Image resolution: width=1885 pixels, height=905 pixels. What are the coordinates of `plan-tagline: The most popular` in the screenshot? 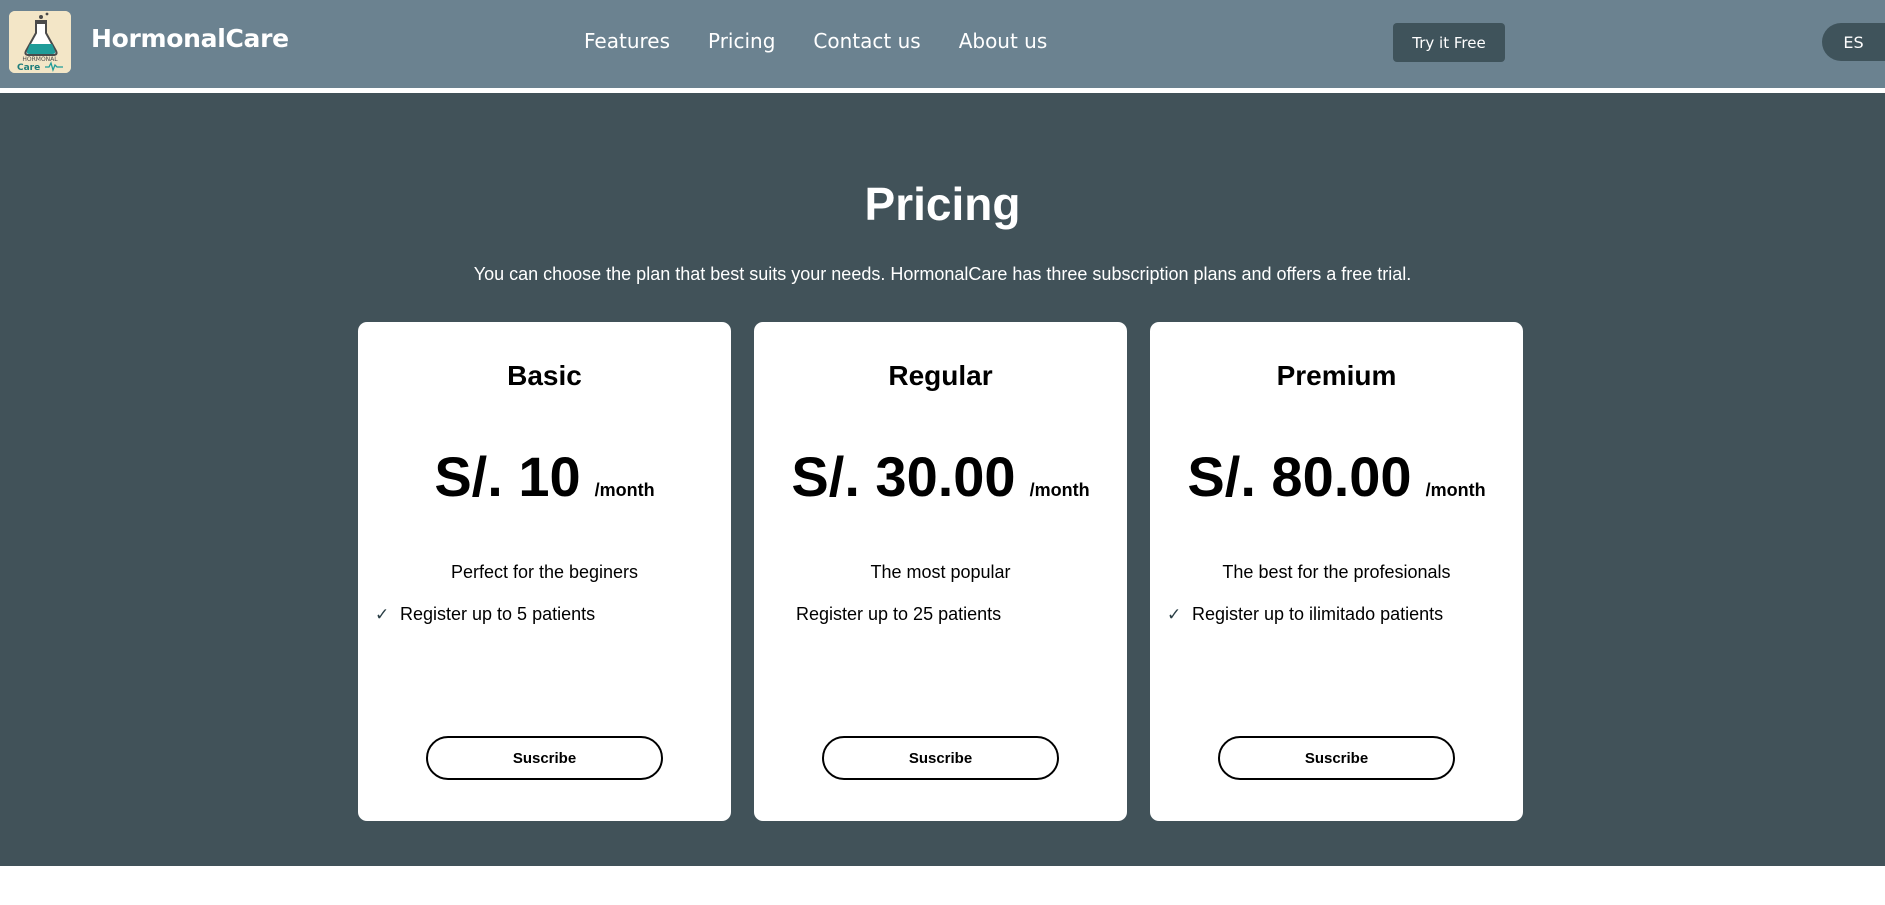 It's located at (940, 572).